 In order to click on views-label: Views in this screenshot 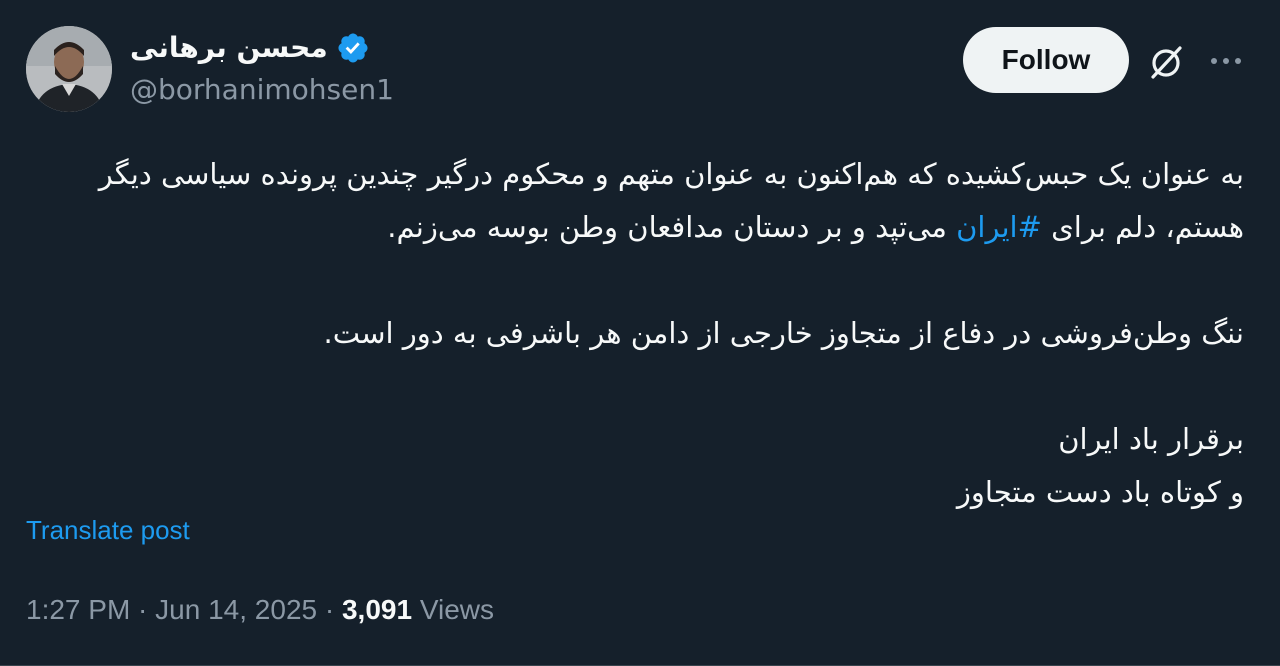, I will do `click(457, 609)`.